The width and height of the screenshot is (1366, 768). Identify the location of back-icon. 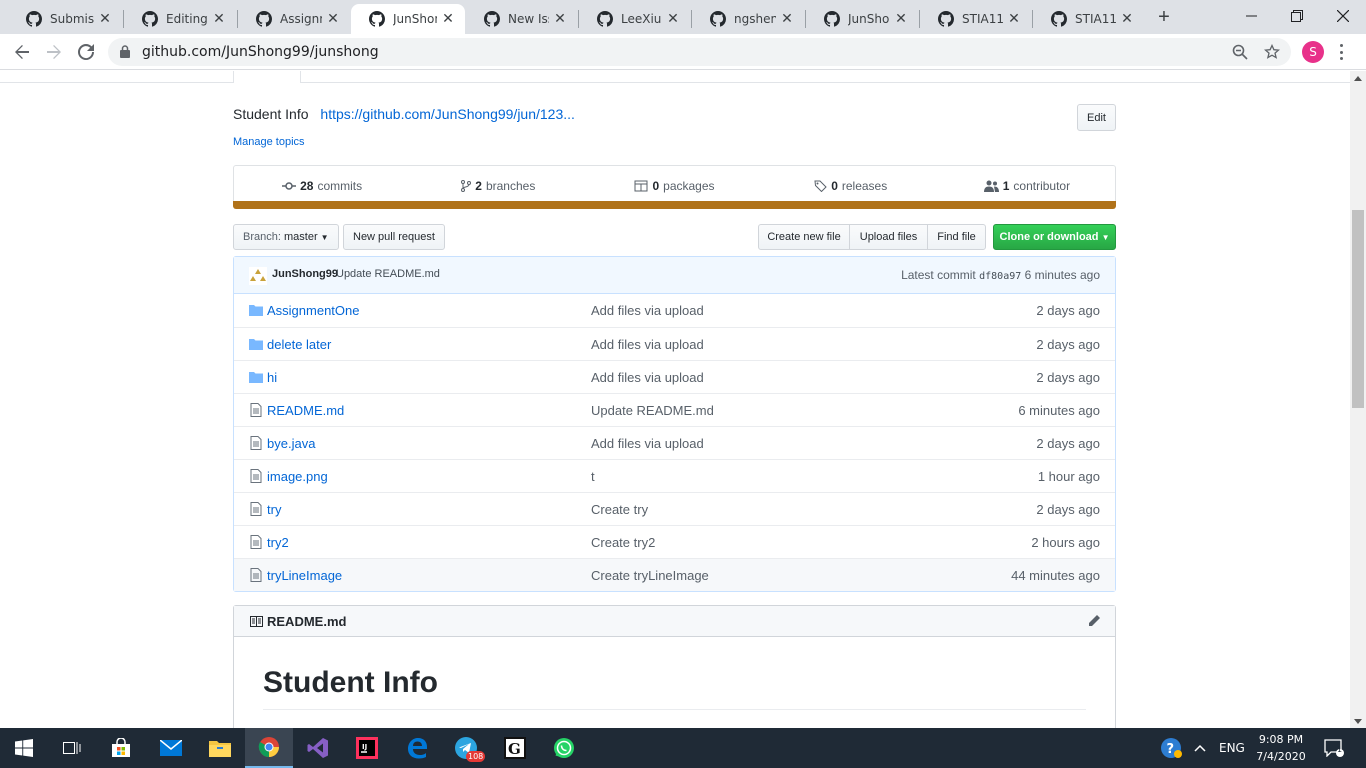
(22, 52).